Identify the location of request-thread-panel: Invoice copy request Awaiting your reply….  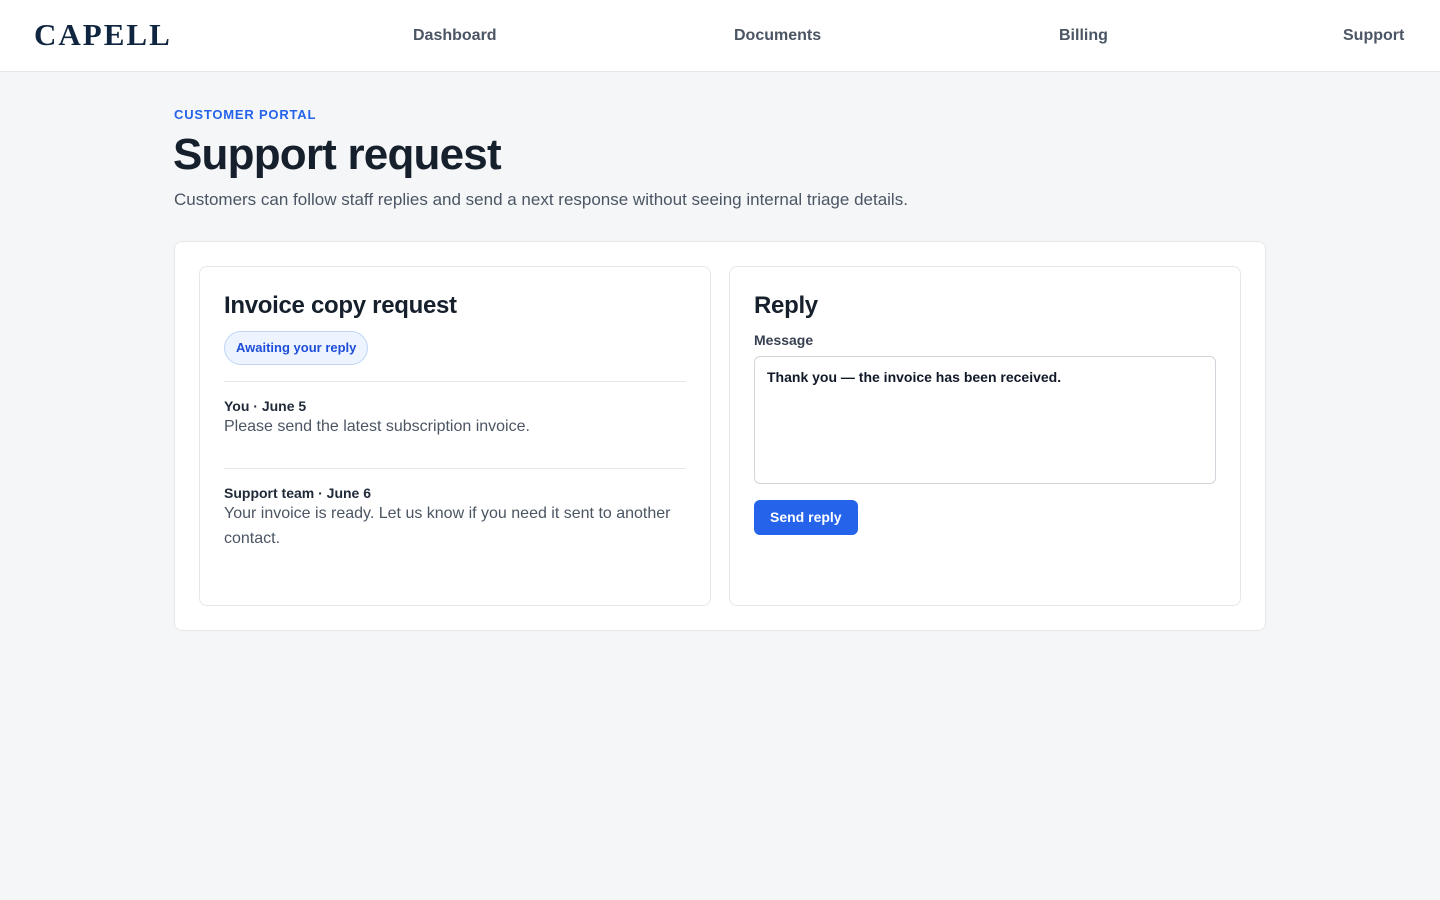
(455, 436).